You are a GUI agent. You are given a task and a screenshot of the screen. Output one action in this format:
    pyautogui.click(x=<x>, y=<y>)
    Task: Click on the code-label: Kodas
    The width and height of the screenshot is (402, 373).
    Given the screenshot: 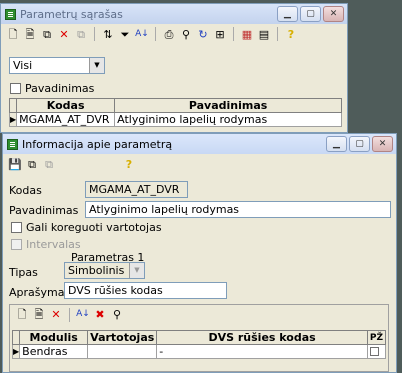 What is the action you would take?
    pyautogui.click(x=25, y=190)
    